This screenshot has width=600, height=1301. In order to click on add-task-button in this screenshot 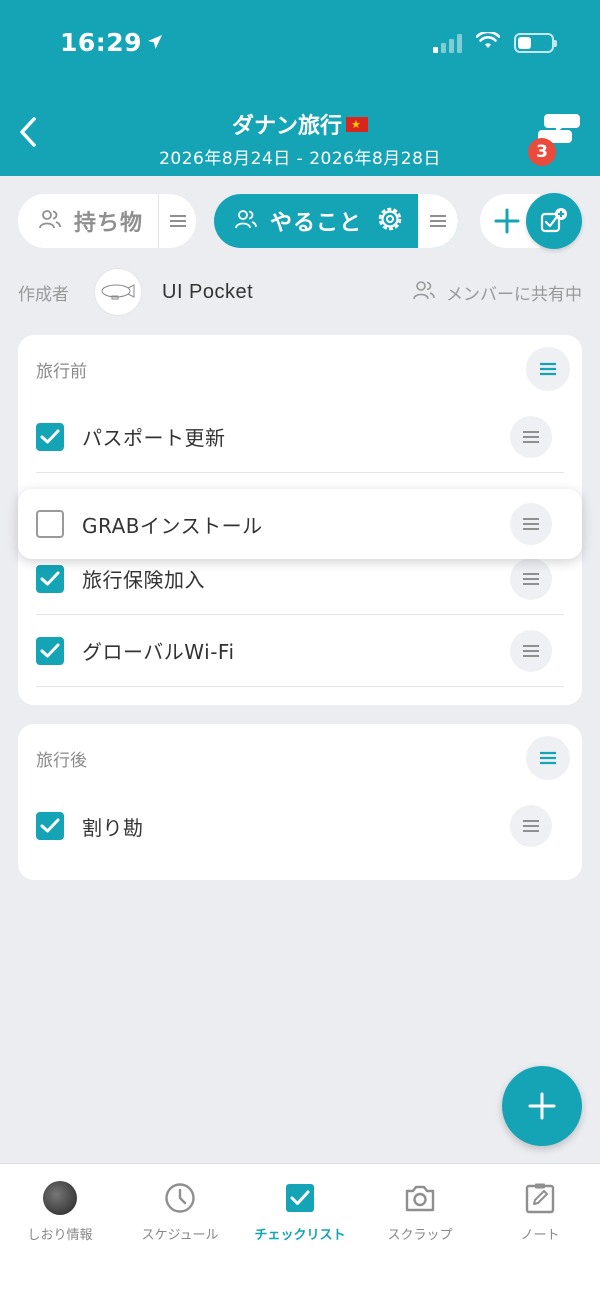, I will do `click(554, 221)`.